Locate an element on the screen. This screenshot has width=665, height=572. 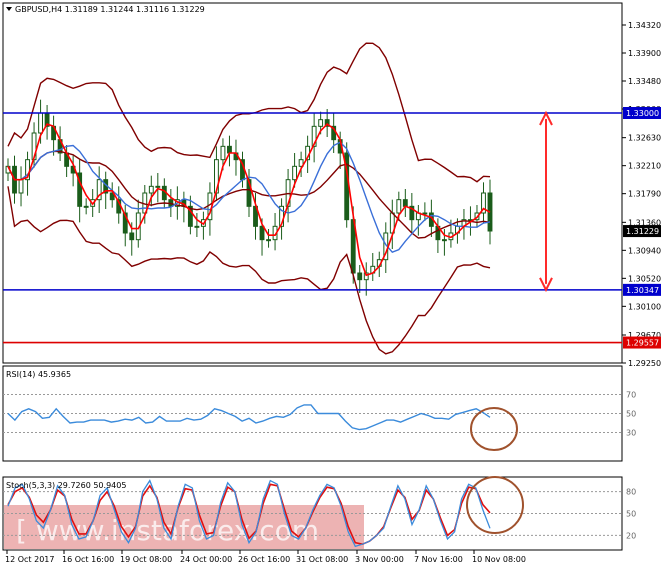
level-label: 1.29557 is located at coordinates (642, 343).